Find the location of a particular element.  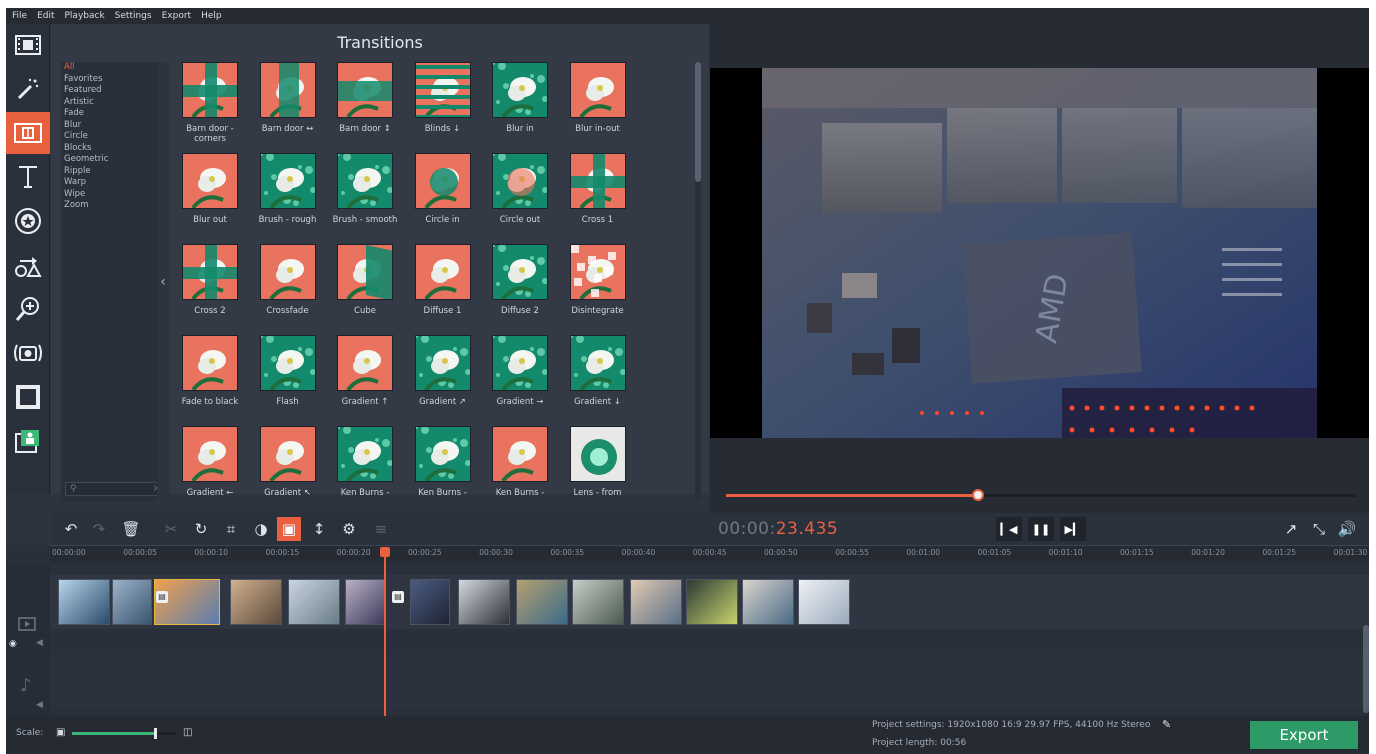

color-adjust-button: ◑ is located at coordinates (261, 529).